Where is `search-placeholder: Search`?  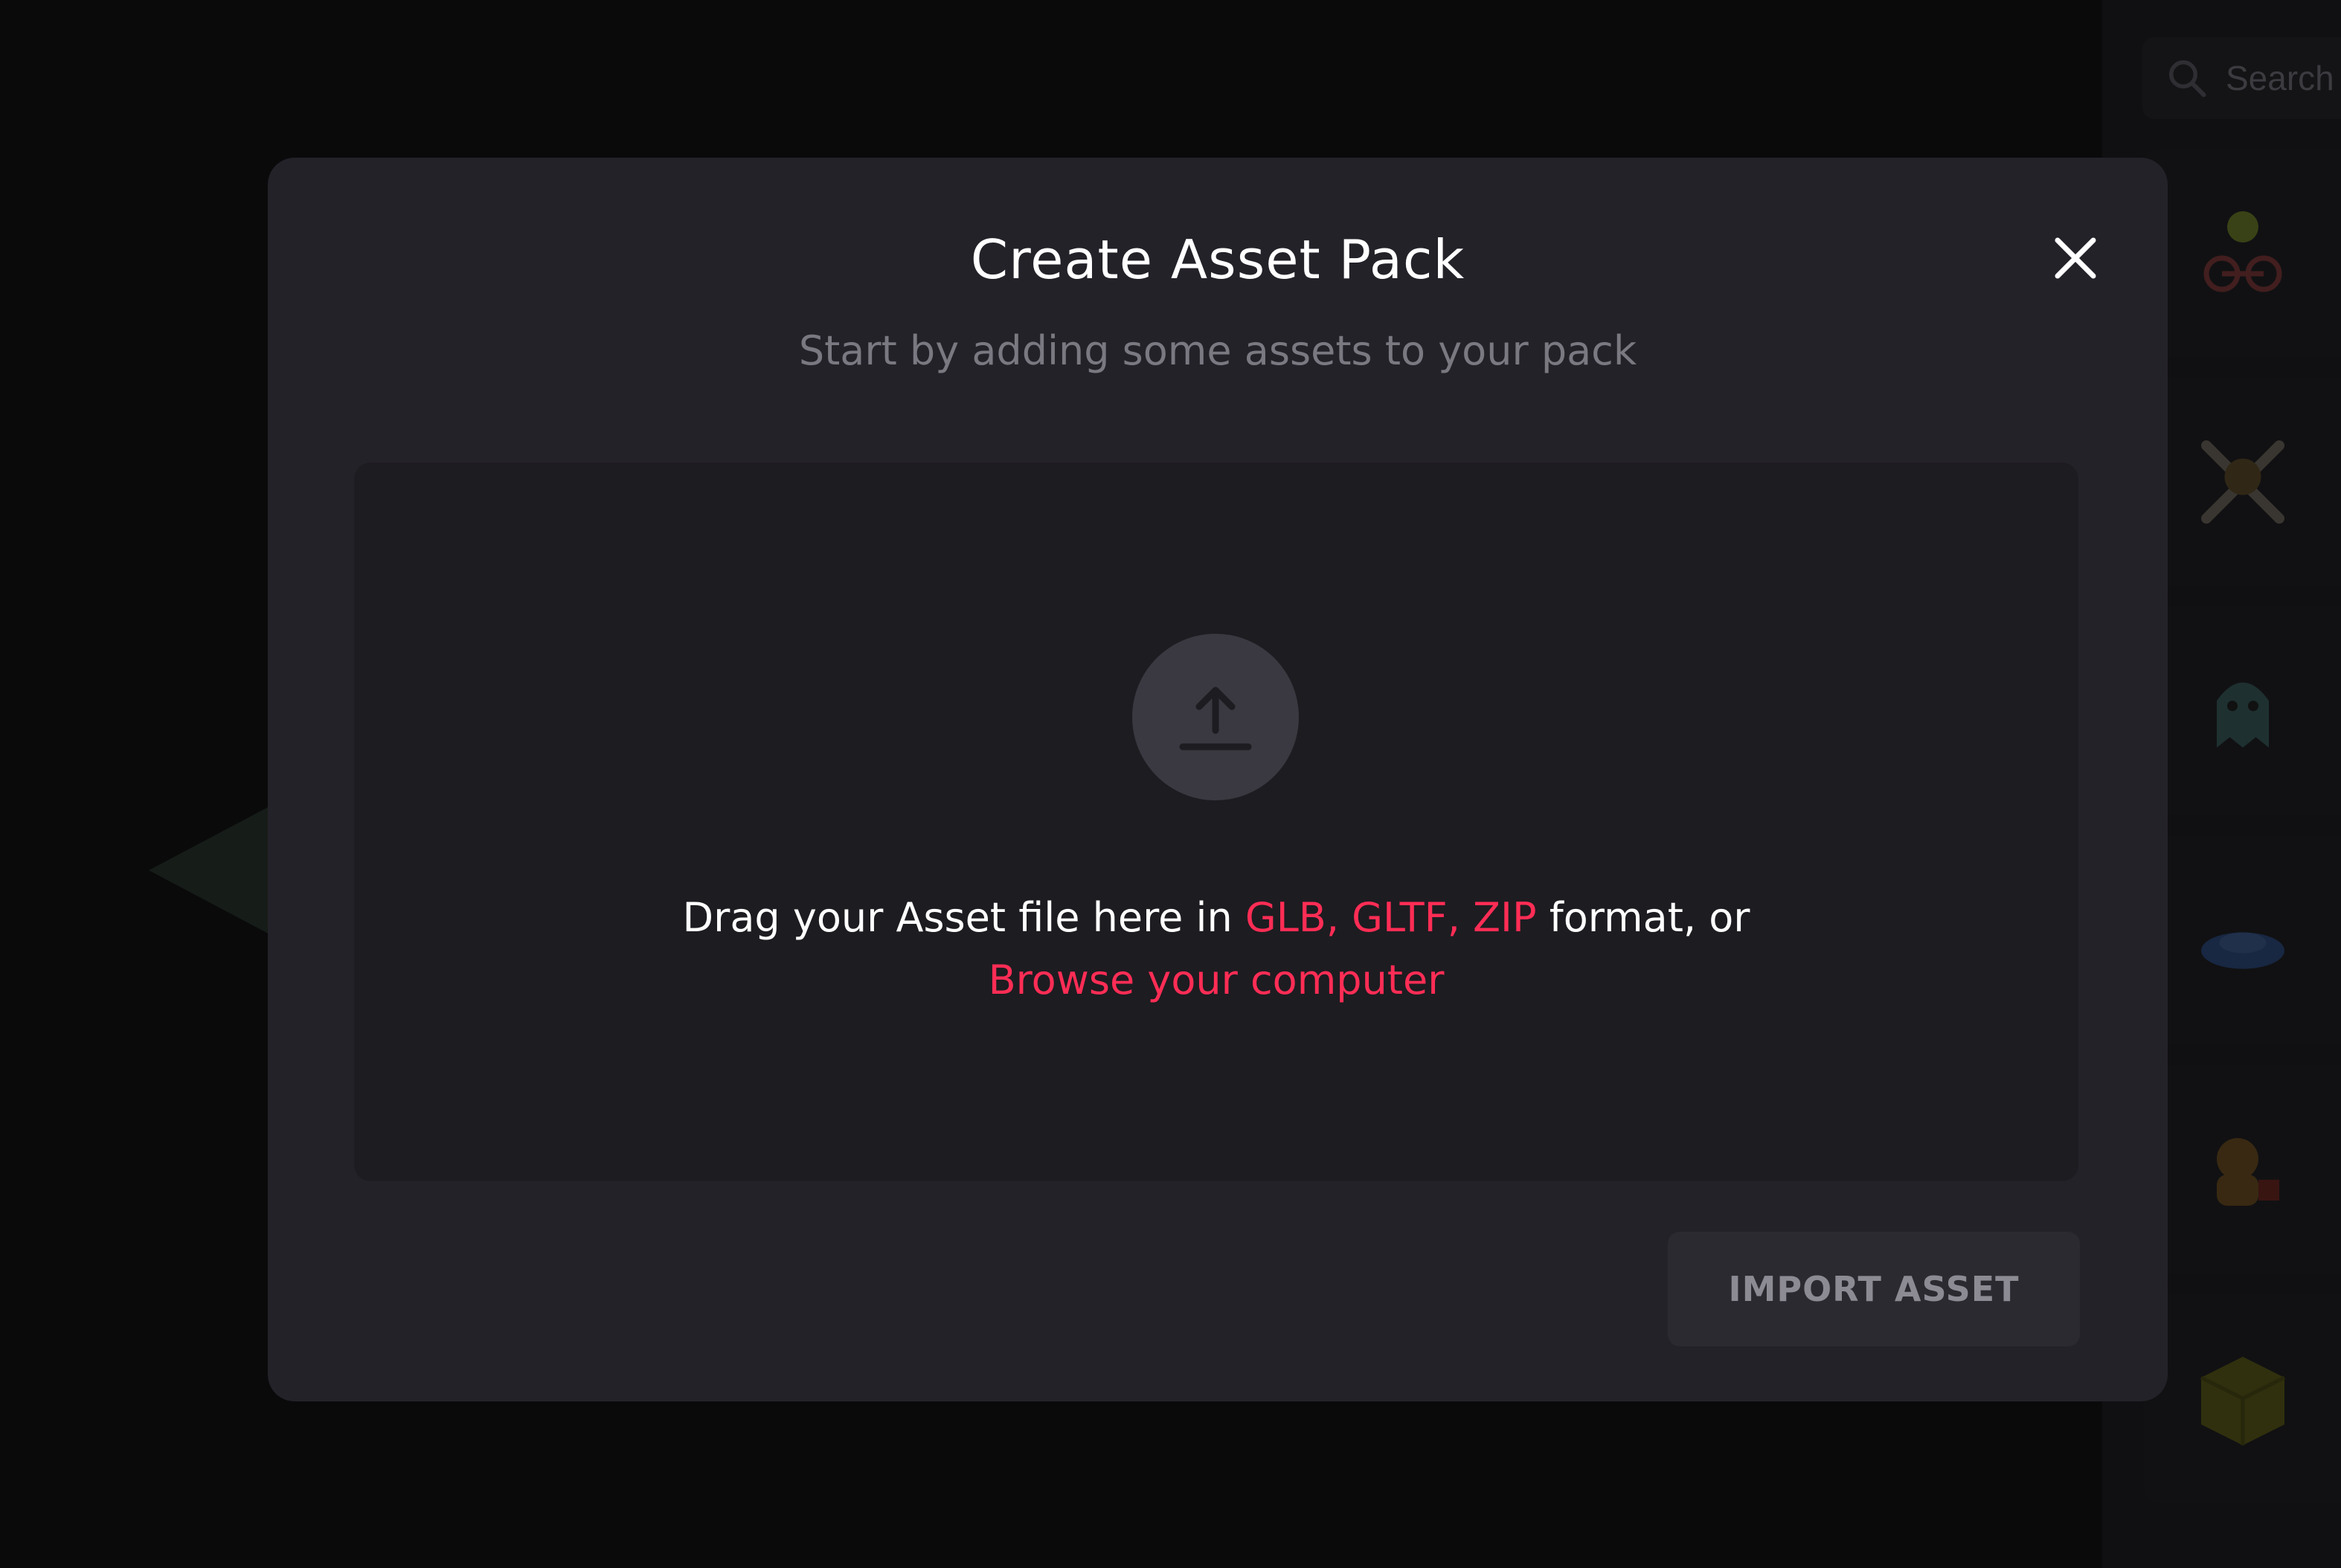
search-placeholder: Search is located at coordinates (2280, 78).